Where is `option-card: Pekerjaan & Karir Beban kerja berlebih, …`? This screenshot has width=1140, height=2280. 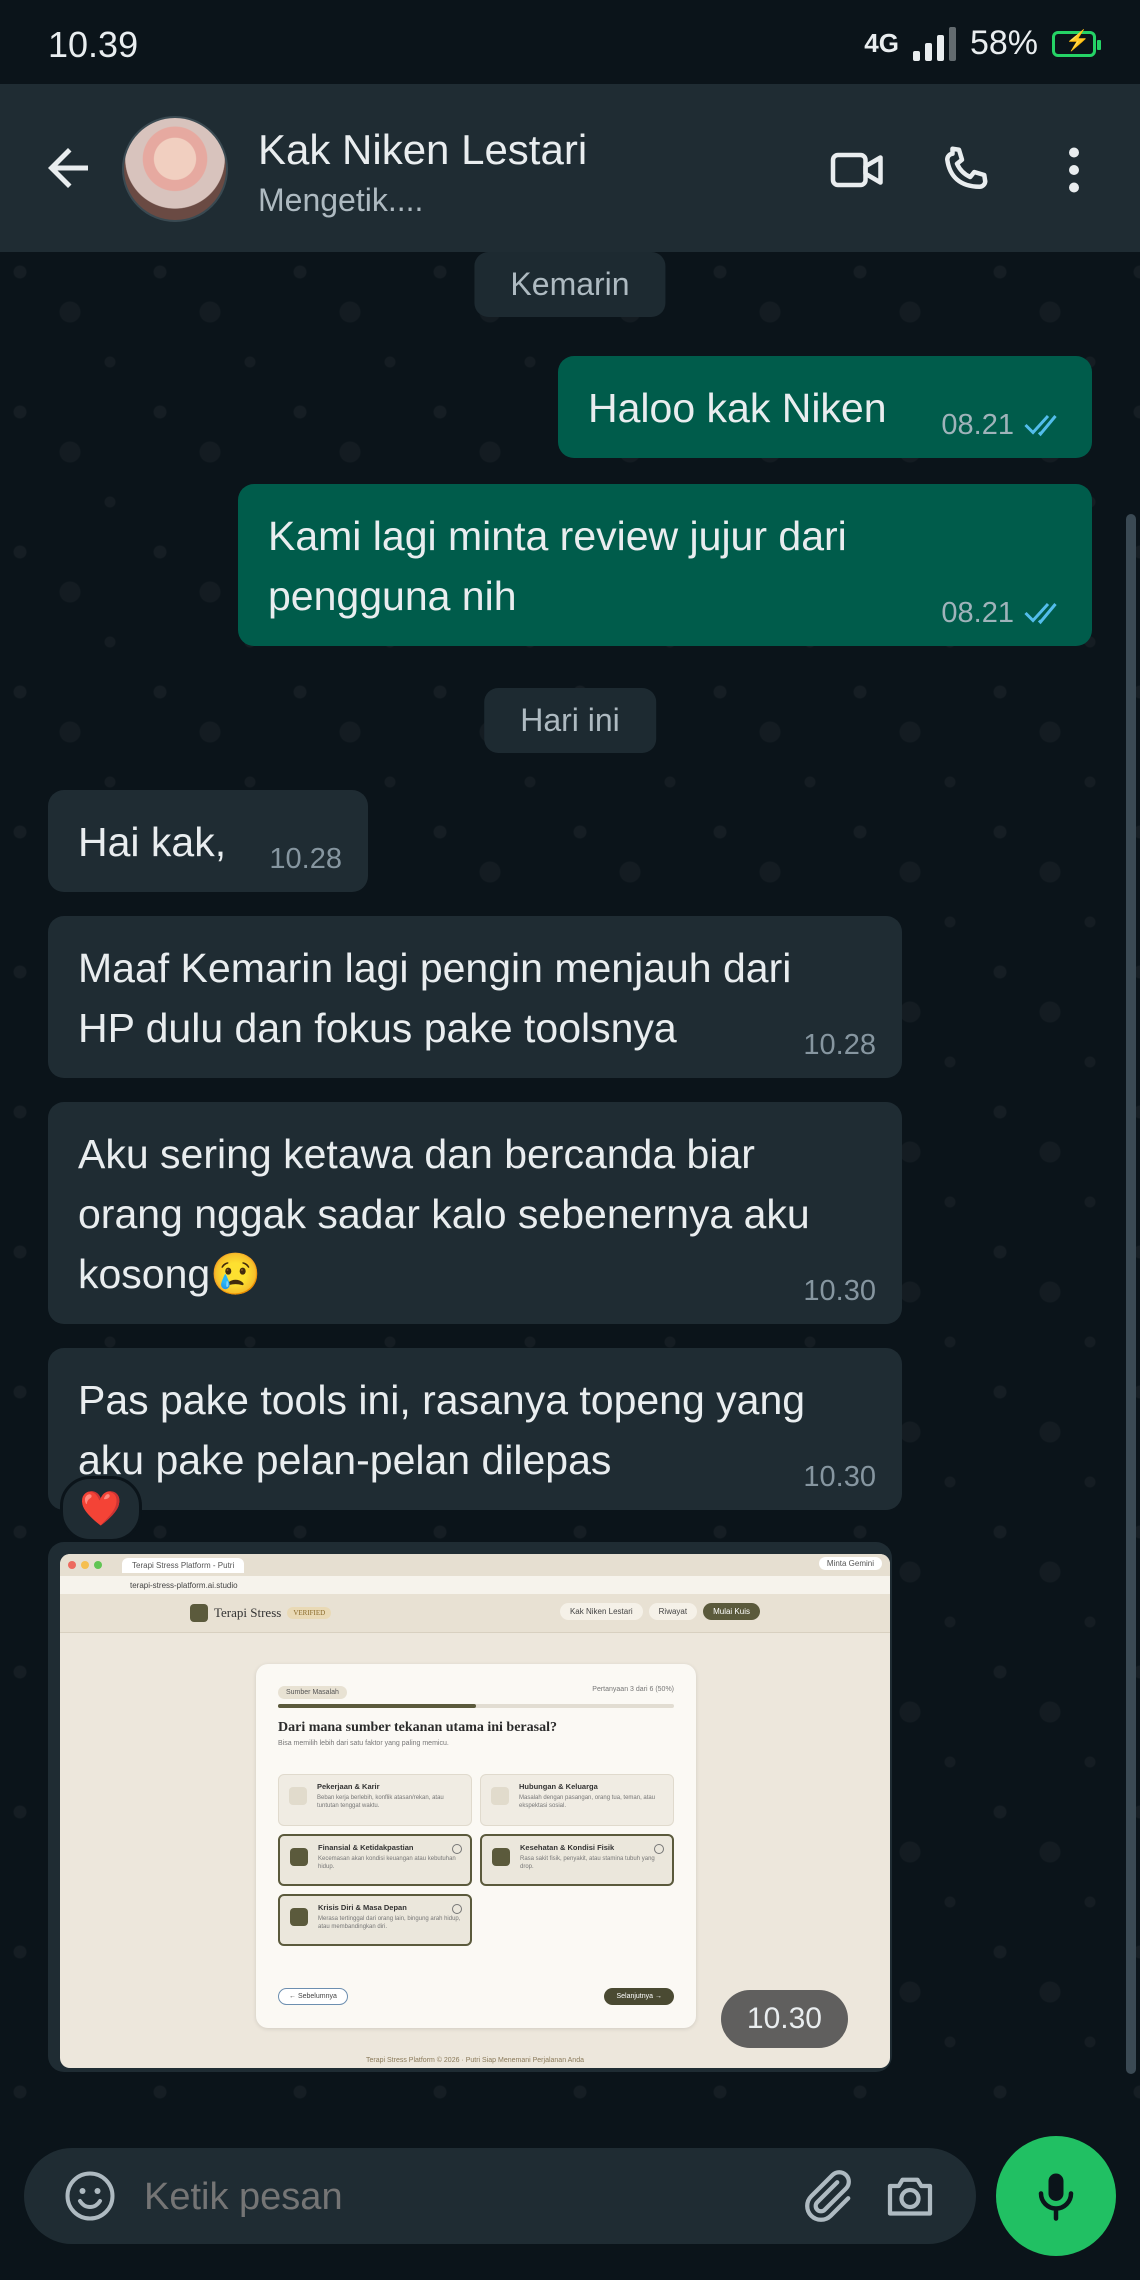 option-card: Pekerjaan & Karir Beban kerja berlebih, … is located at coordinates (375, 1800).